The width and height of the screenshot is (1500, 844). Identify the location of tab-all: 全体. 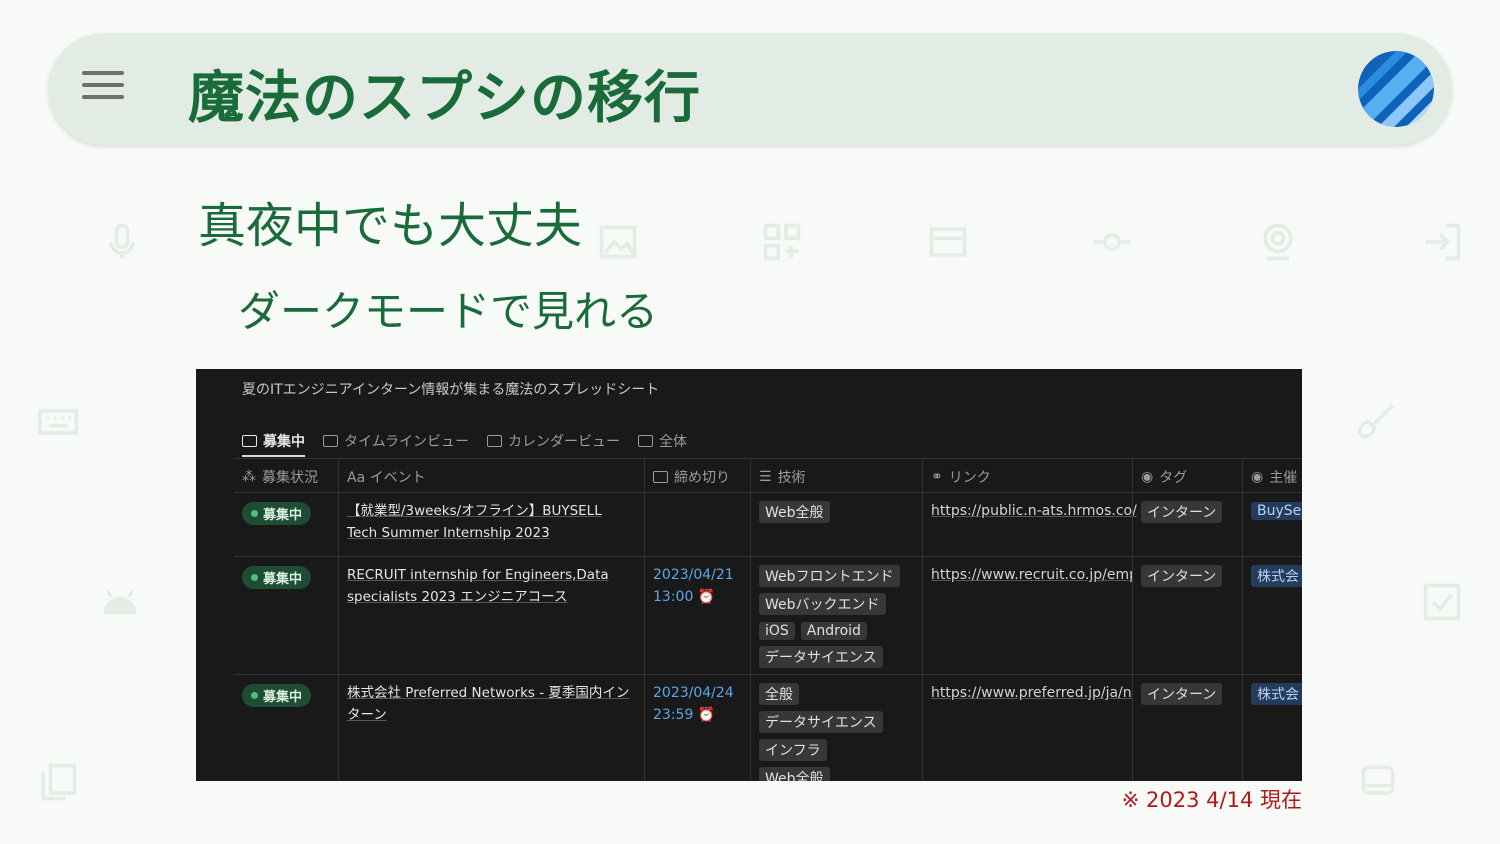
(662, 441).